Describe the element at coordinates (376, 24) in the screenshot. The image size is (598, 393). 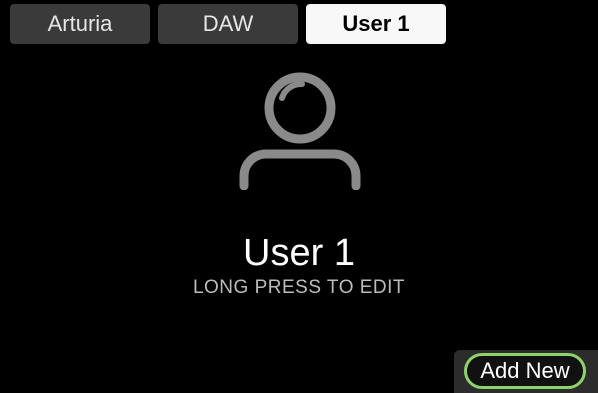
I see `tab-user-1: User 1` at that location.